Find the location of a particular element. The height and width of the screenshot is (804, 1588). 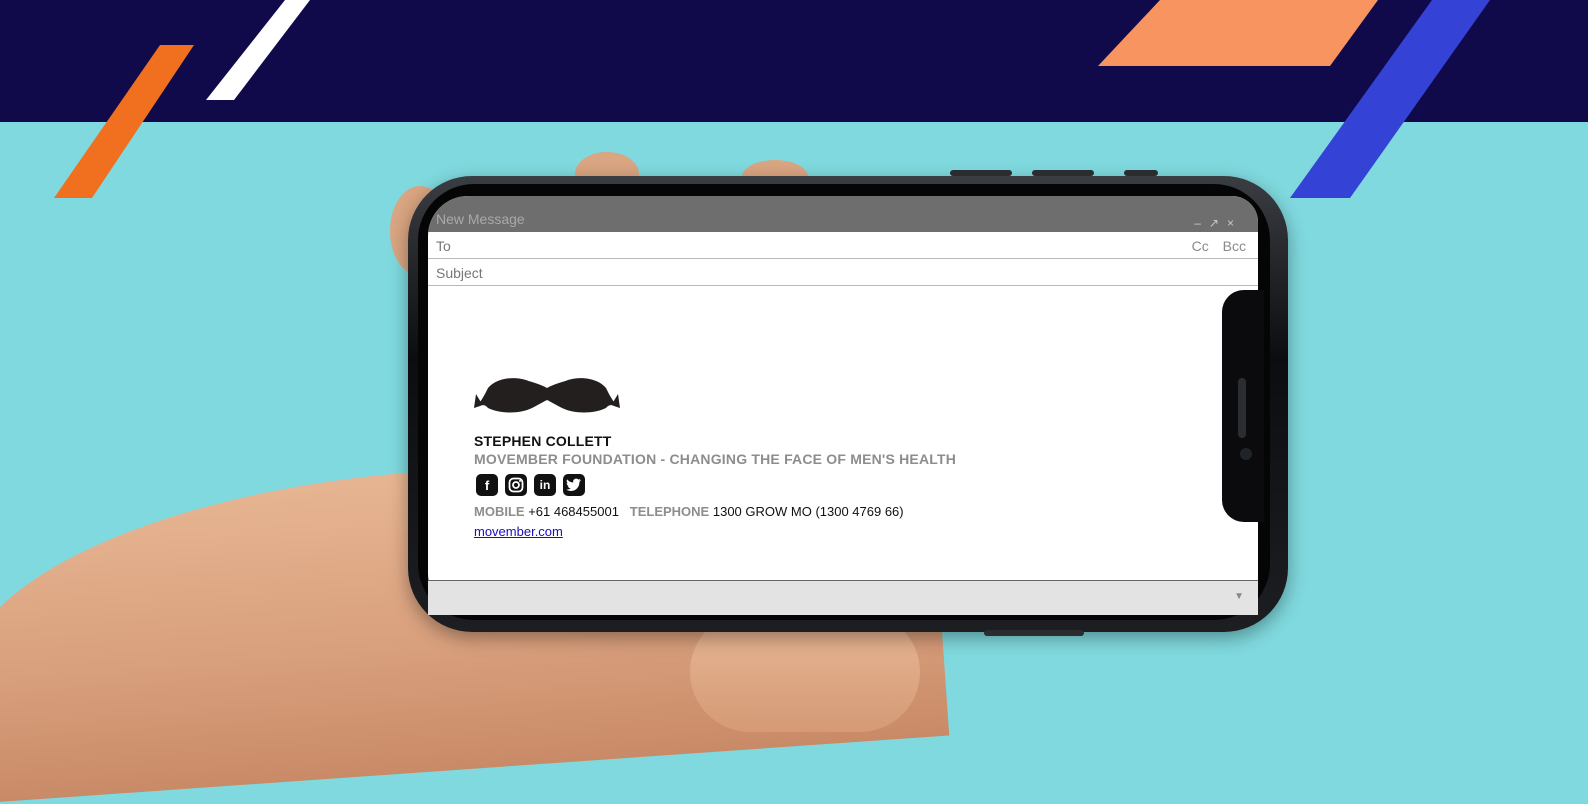

scroll-down-icon: ▼ is located at coordinates (1239, 596).